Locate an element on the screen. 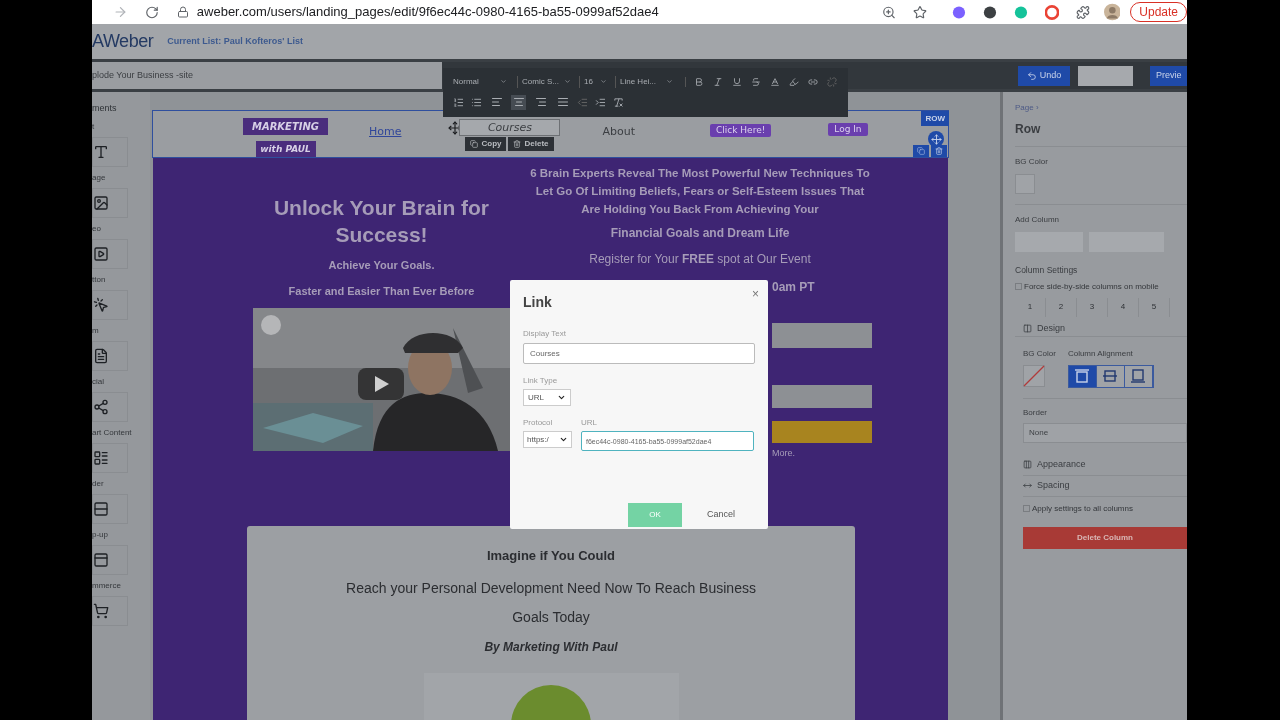 This screenshot has height=720, width=1280. nav-link: Home is located at coordinates (385, 132).